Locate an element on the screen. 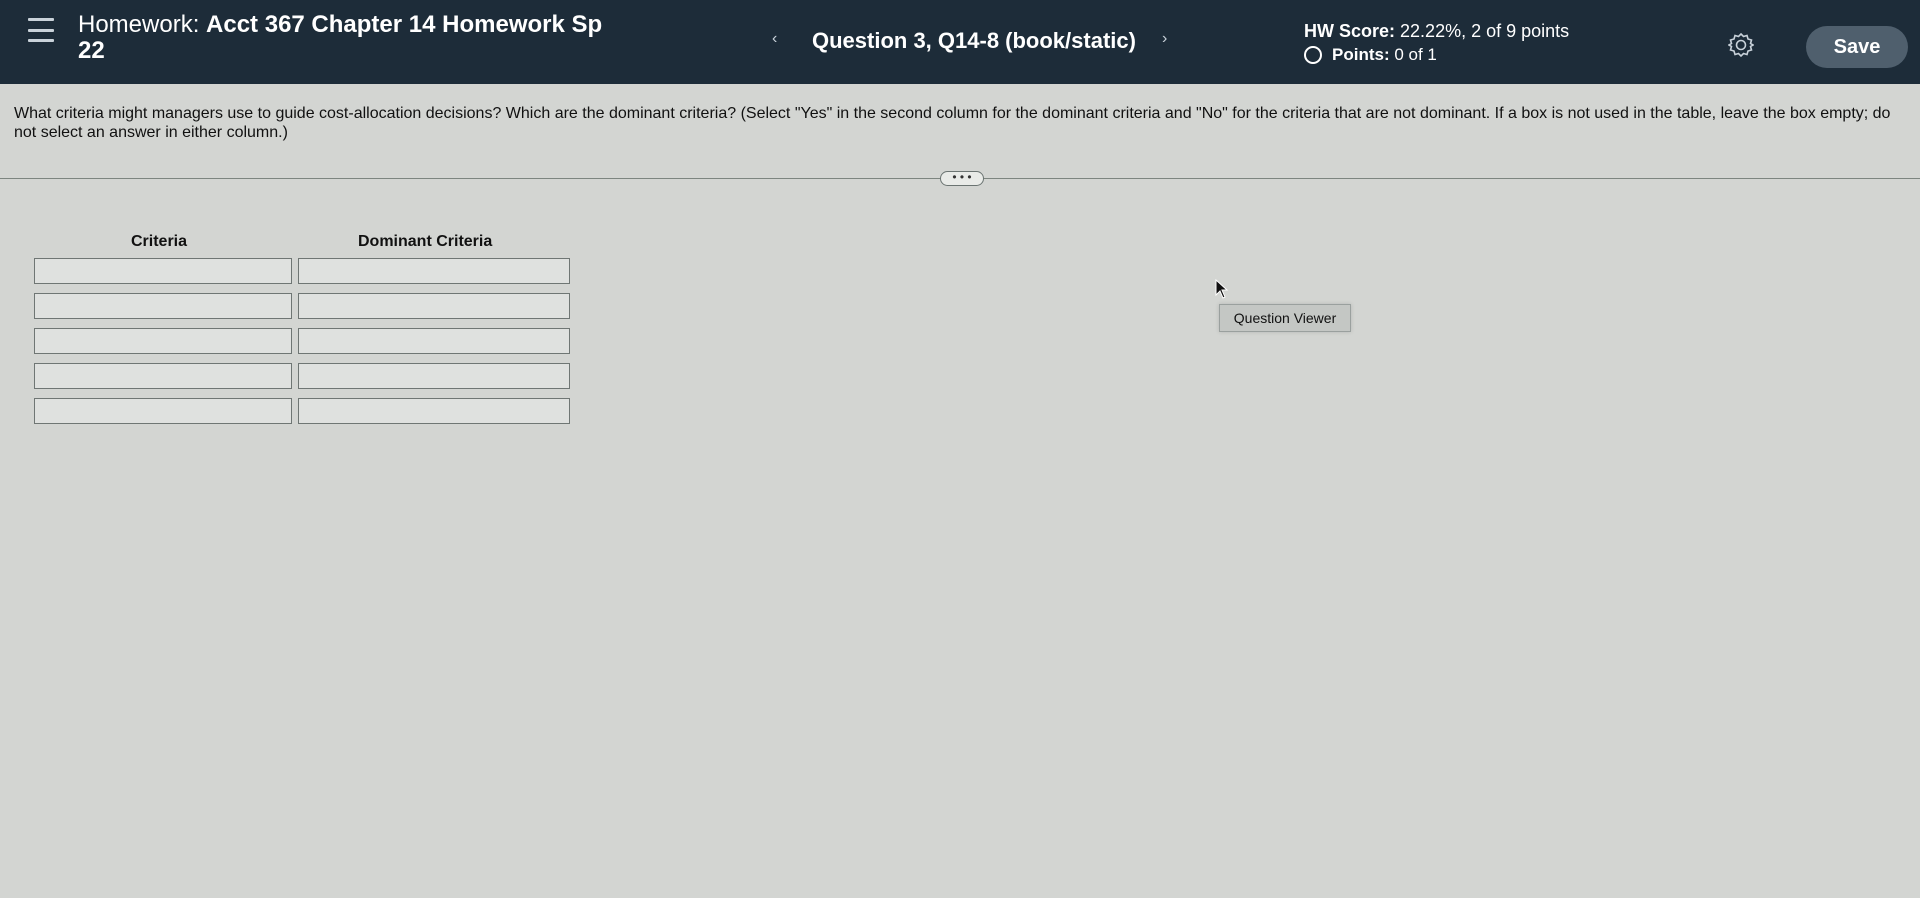  homework-name-line2: 22 is located at coordinates (91, 50).